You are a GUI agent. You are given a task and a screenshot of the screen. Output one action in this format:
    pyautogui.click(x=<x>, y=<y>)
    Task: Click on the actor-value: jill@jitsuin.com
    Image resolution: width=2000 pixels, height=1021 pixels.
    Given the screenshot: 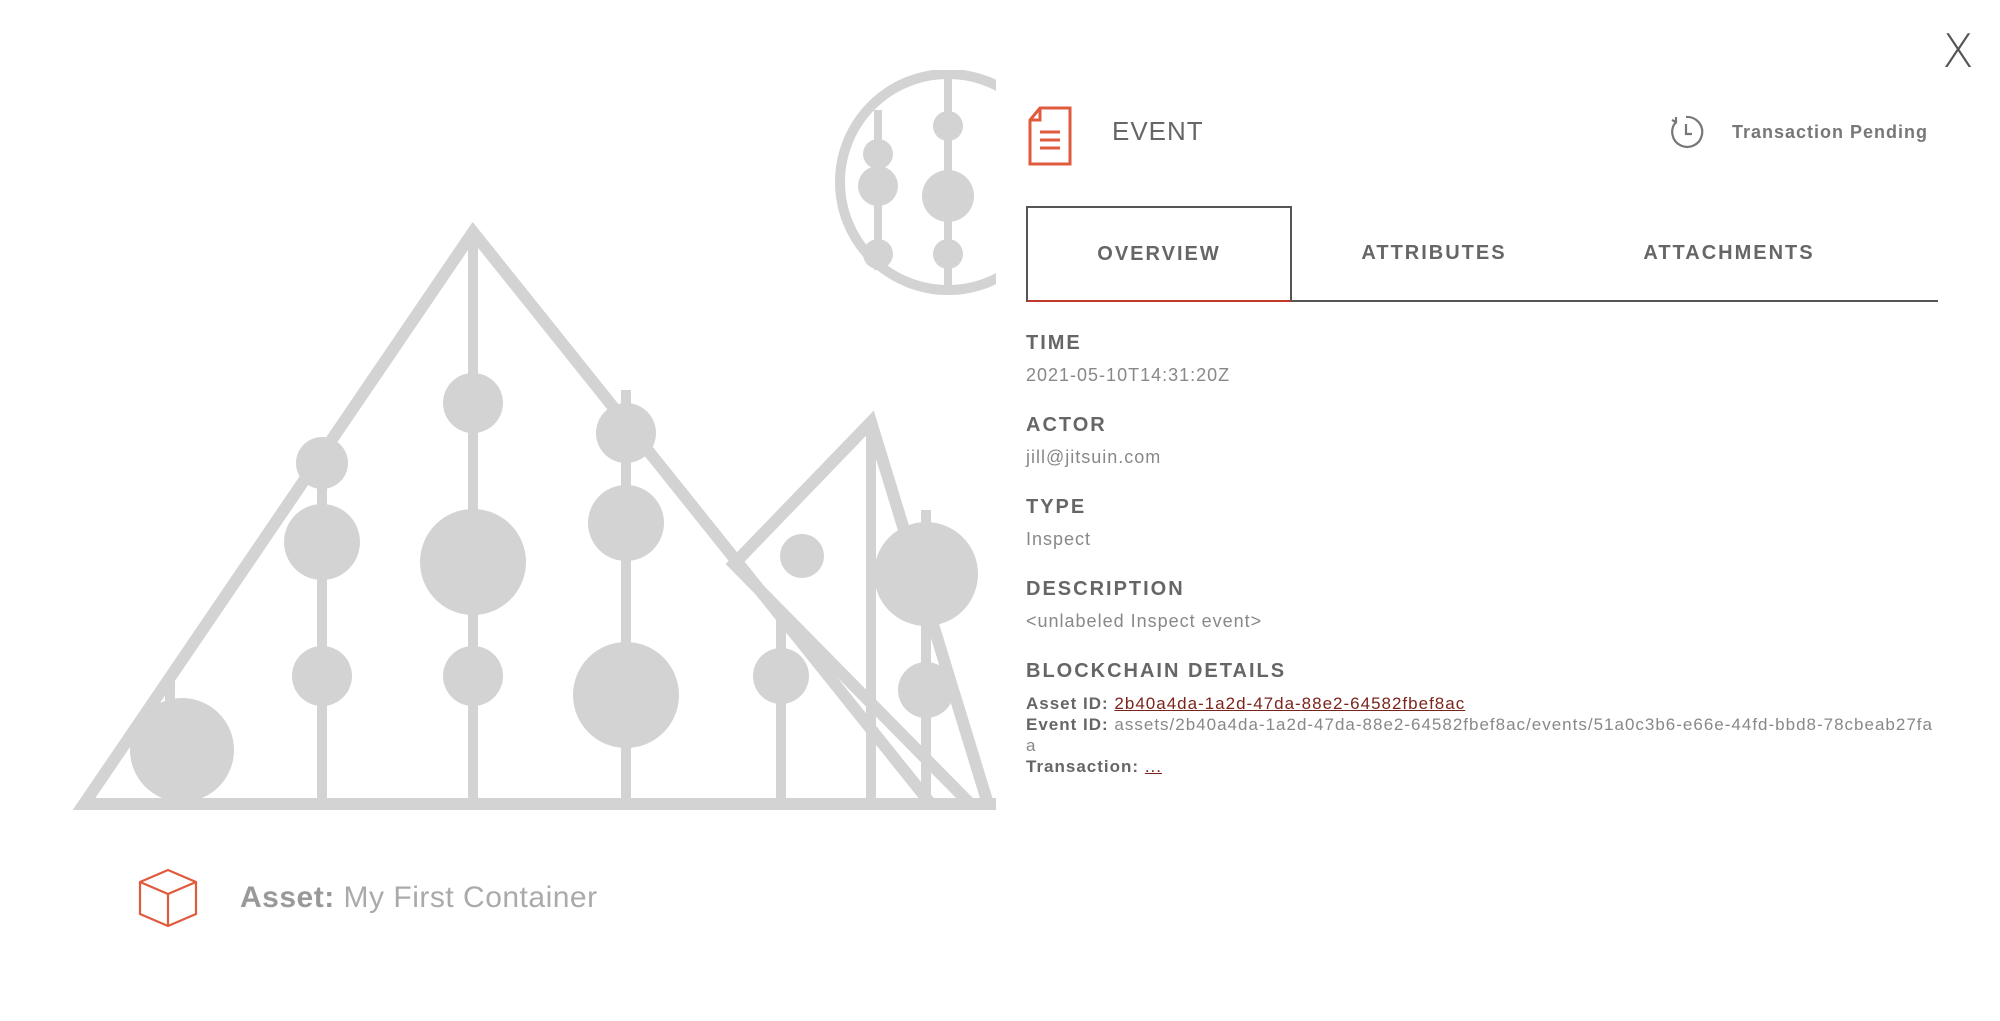 What is the action you would take?
    pyautogui.click(x=1094, y=457)
    